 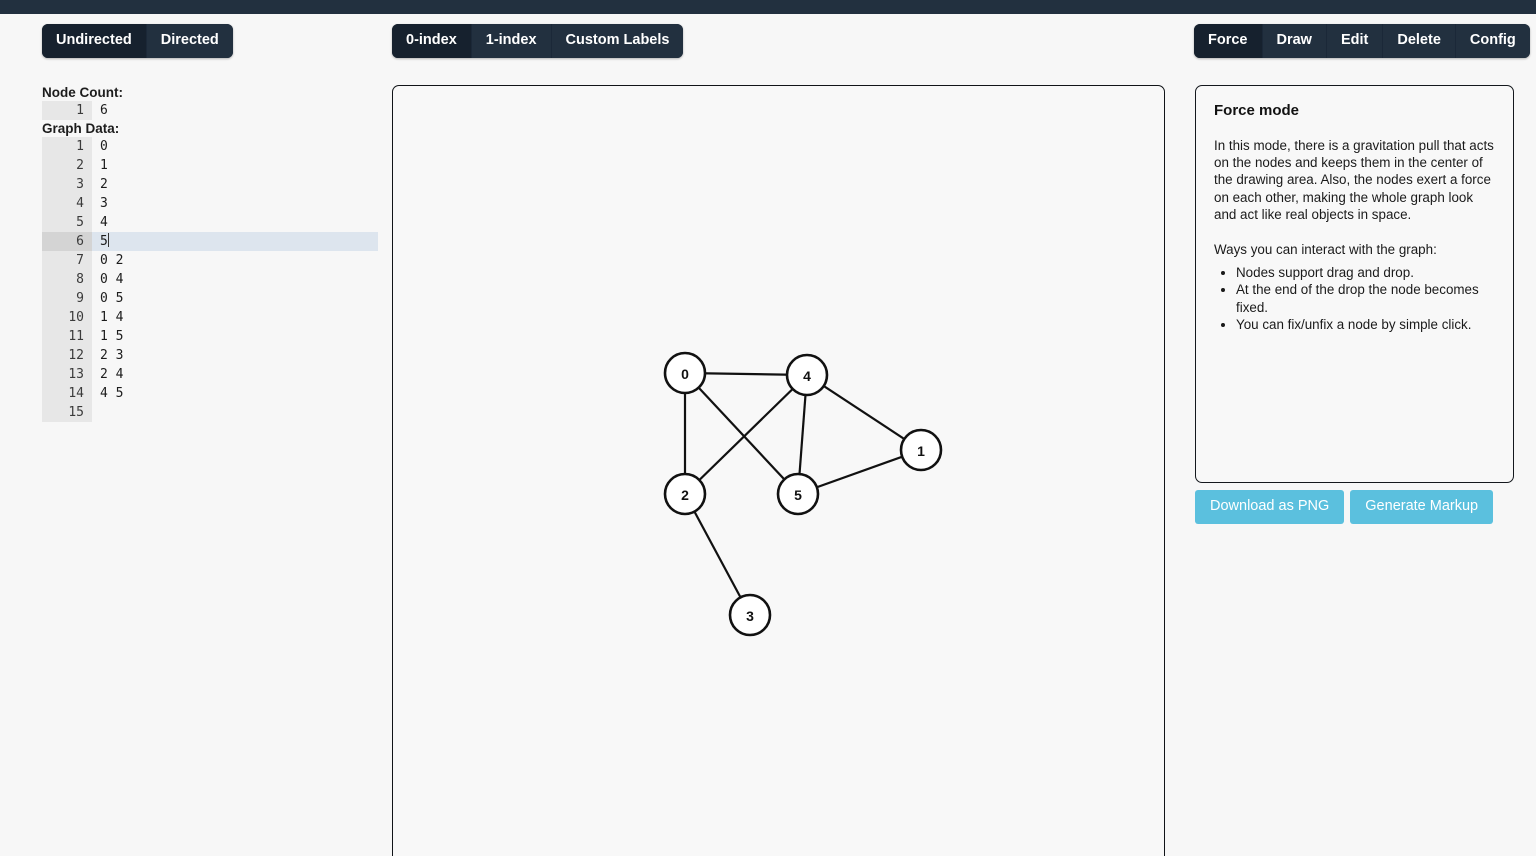 I want to click on graph-data-line-text: 5, so click(x=235, y=241).